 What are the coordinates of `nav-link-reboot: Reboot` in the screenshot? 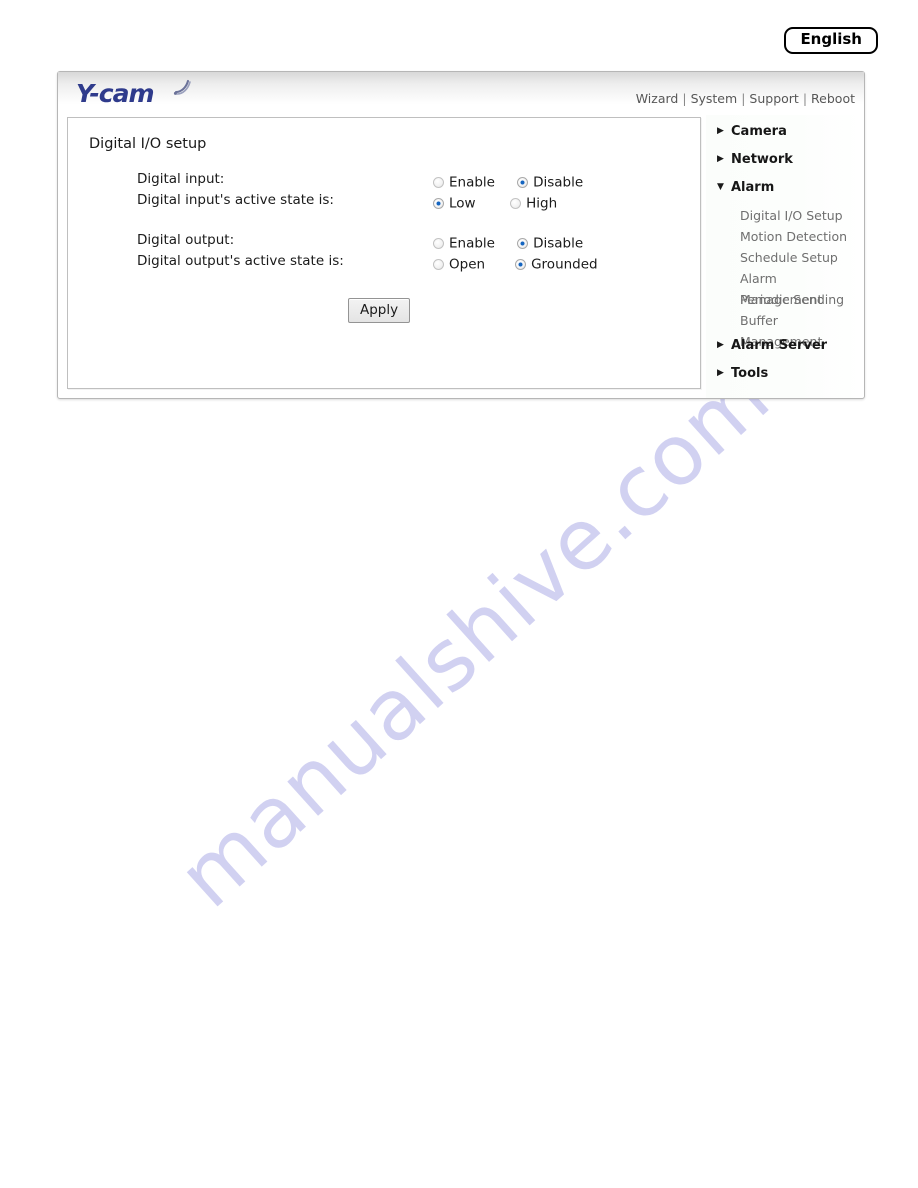 It's located at (833, 98).